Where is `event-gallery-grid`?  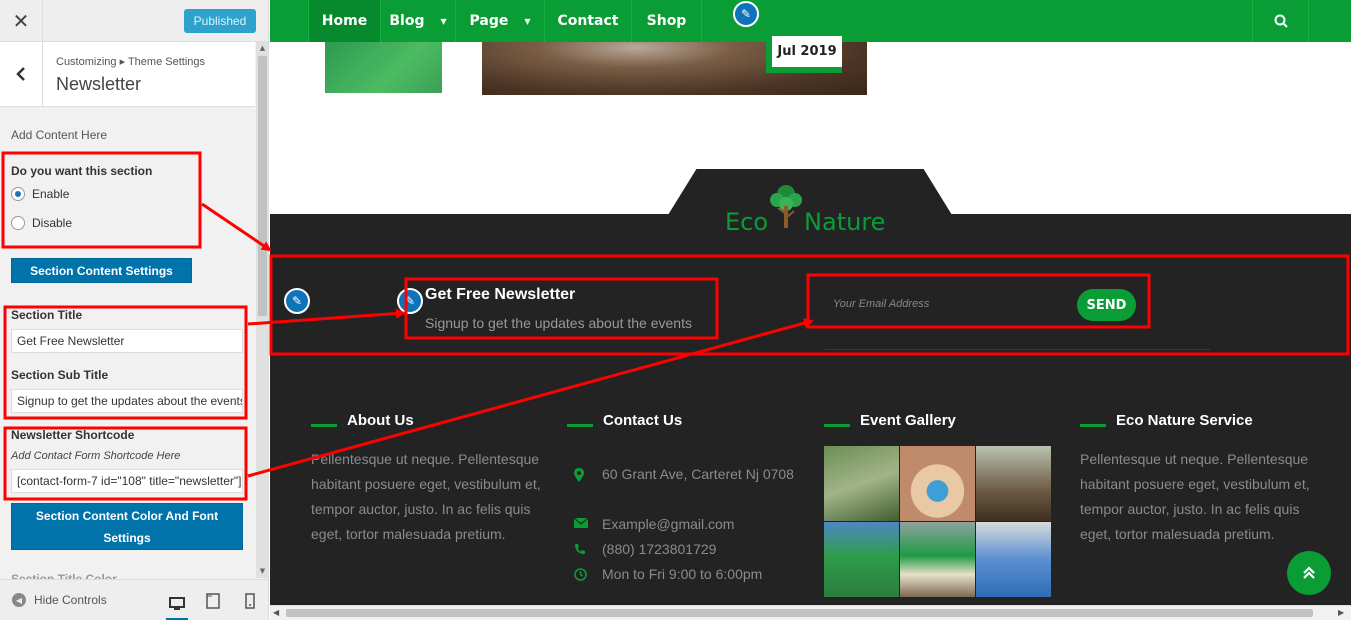
event-gallery-grid is located at coordinates (937, 521).